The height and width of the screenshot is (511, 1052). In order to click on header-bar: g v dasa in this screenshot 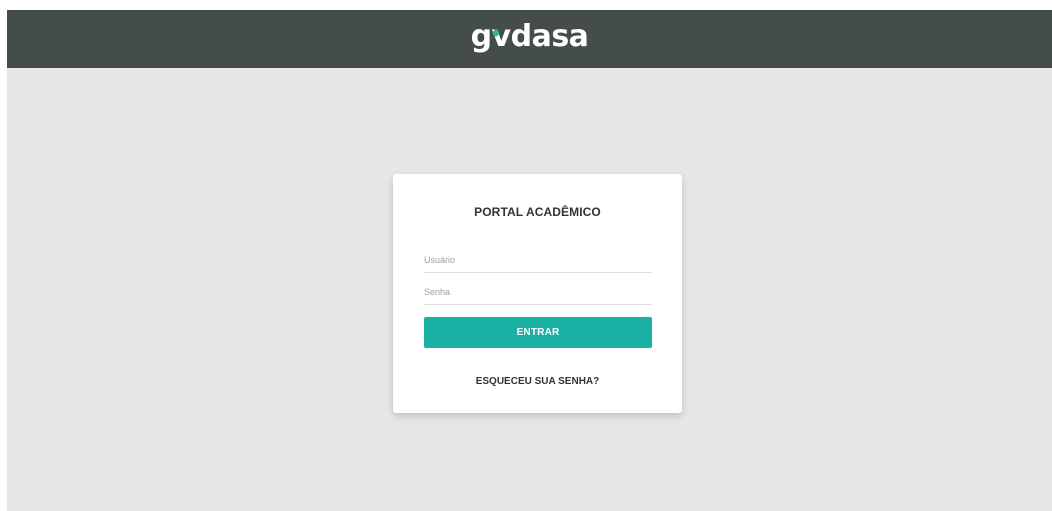, I will do `click(529, 39)`.